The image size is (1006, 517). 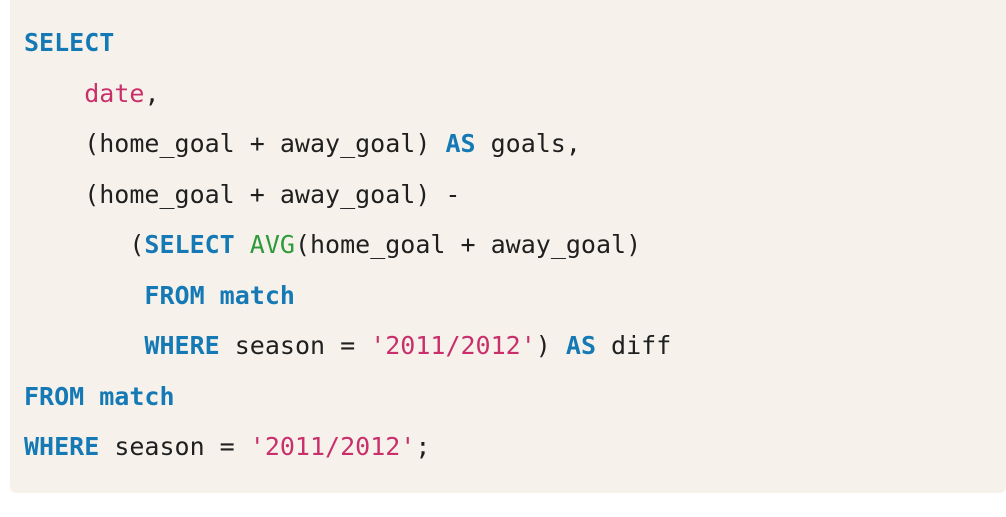 I want to click on code-token: (home_goal + away_goal) -, so click(x=242, y=194).